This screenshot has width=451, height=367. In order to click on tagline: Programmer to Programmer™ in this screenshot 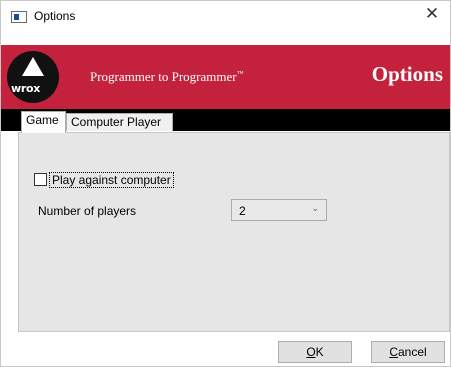, I will do `click(166, 77)`.